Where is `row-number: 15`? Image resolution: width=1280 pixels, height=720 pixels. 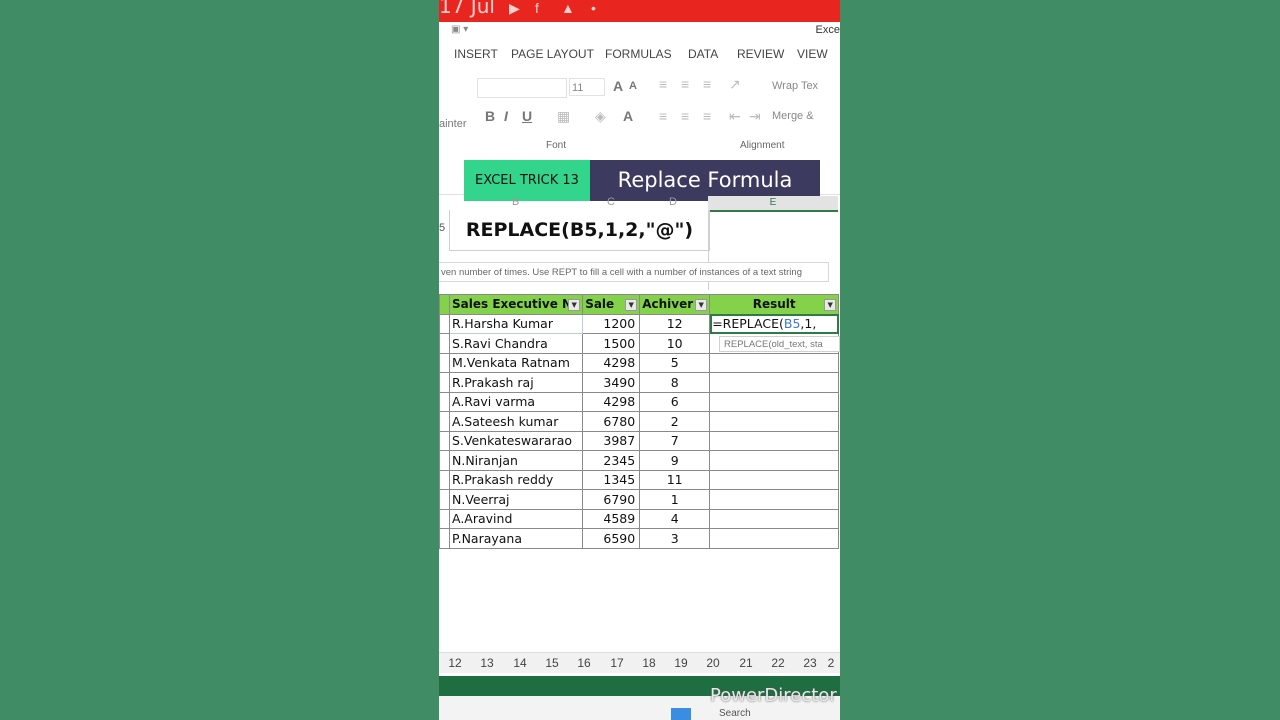
row-number: 15 is located at coordinates (552, 663).